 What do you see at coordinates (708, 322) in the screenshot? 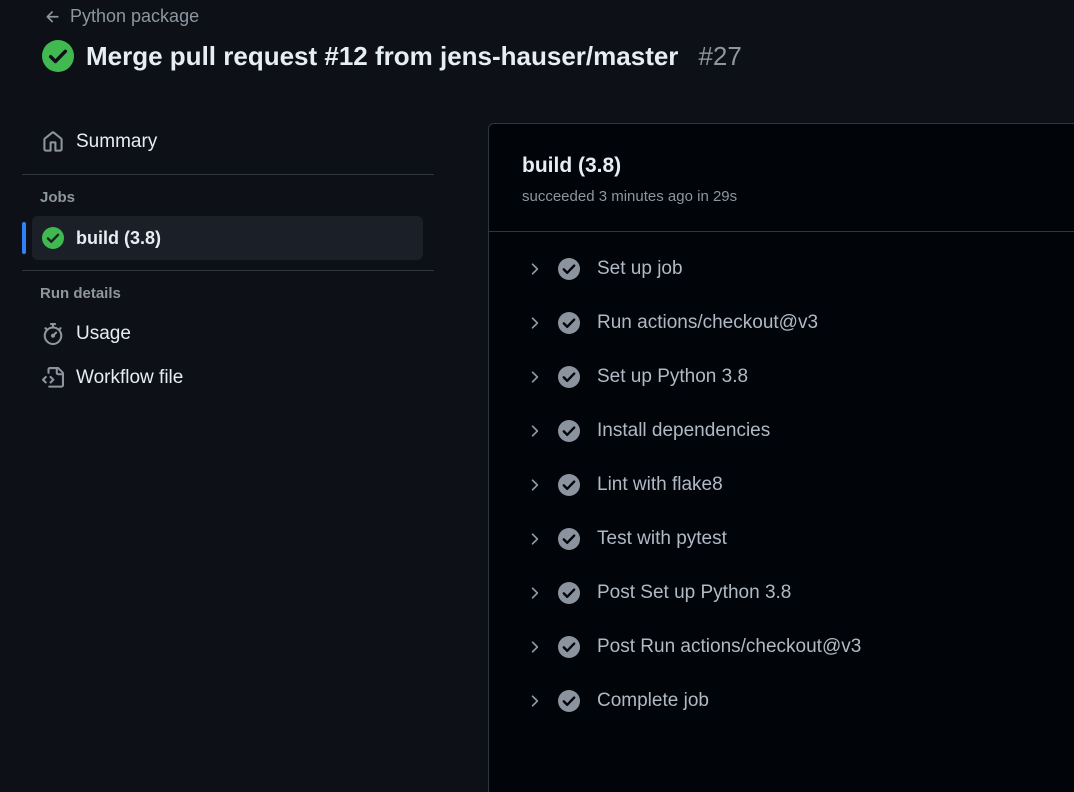
I see `step-label: Run actions/checkout@v3` at bounding box center [708, 322].